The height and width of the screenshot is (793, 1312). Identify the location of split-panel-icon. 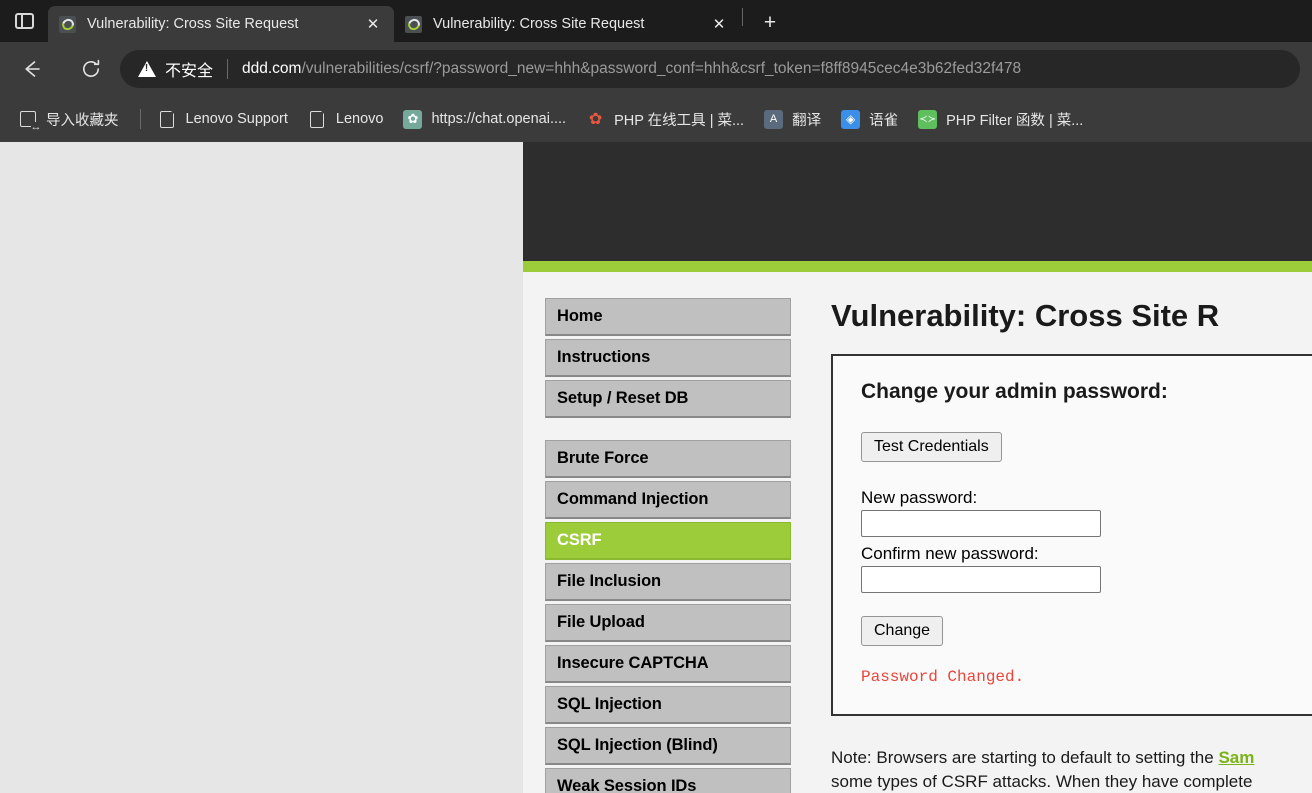
(24, 21).